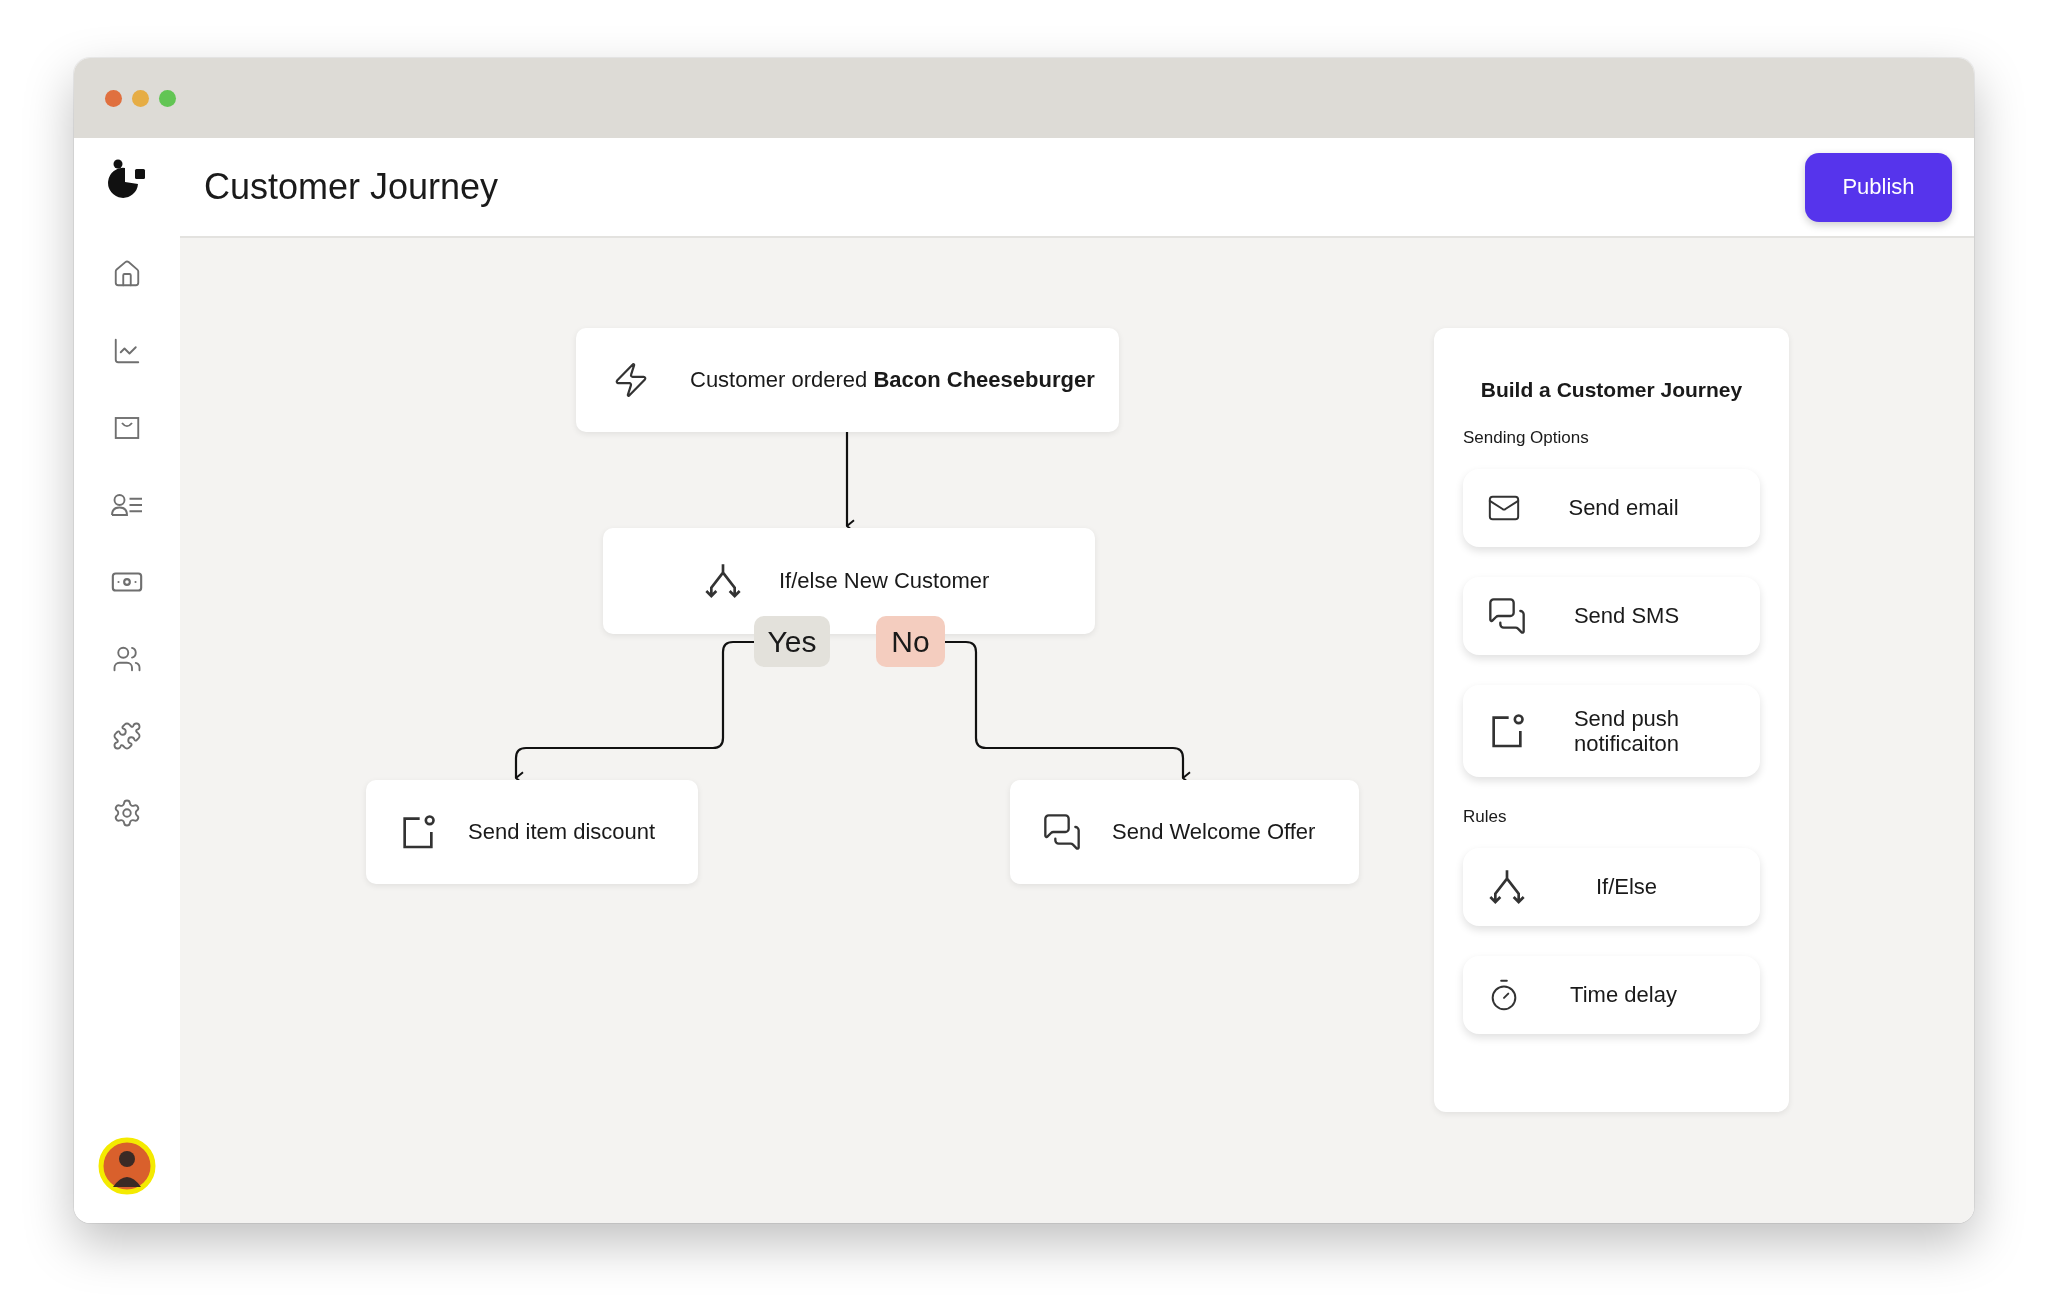 The image size is (2048, 1312). I want to click on branch-label: No, so click(910, 641).